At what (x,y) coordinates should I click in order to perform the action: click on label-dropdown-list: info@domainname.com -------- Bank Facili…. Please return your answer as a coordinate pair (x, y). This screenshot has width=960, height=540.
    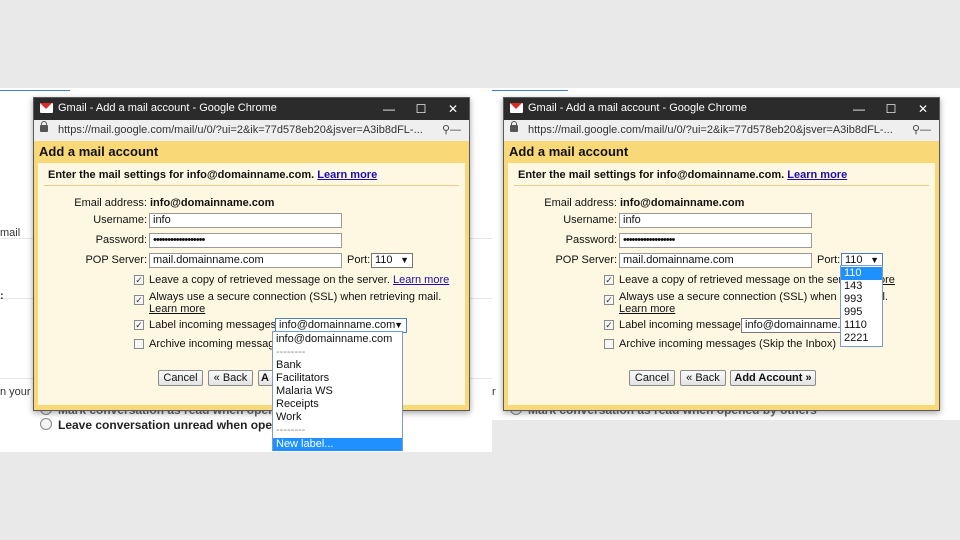
    Looking at the image, I should click on (337, 391).